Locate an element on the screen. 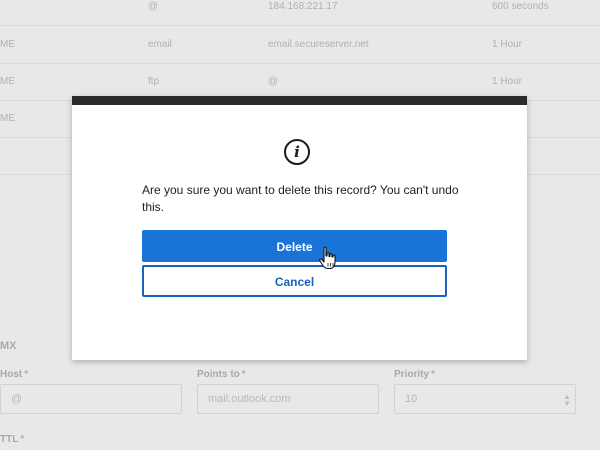  info-icon: i is located at coordinates (297, 152).